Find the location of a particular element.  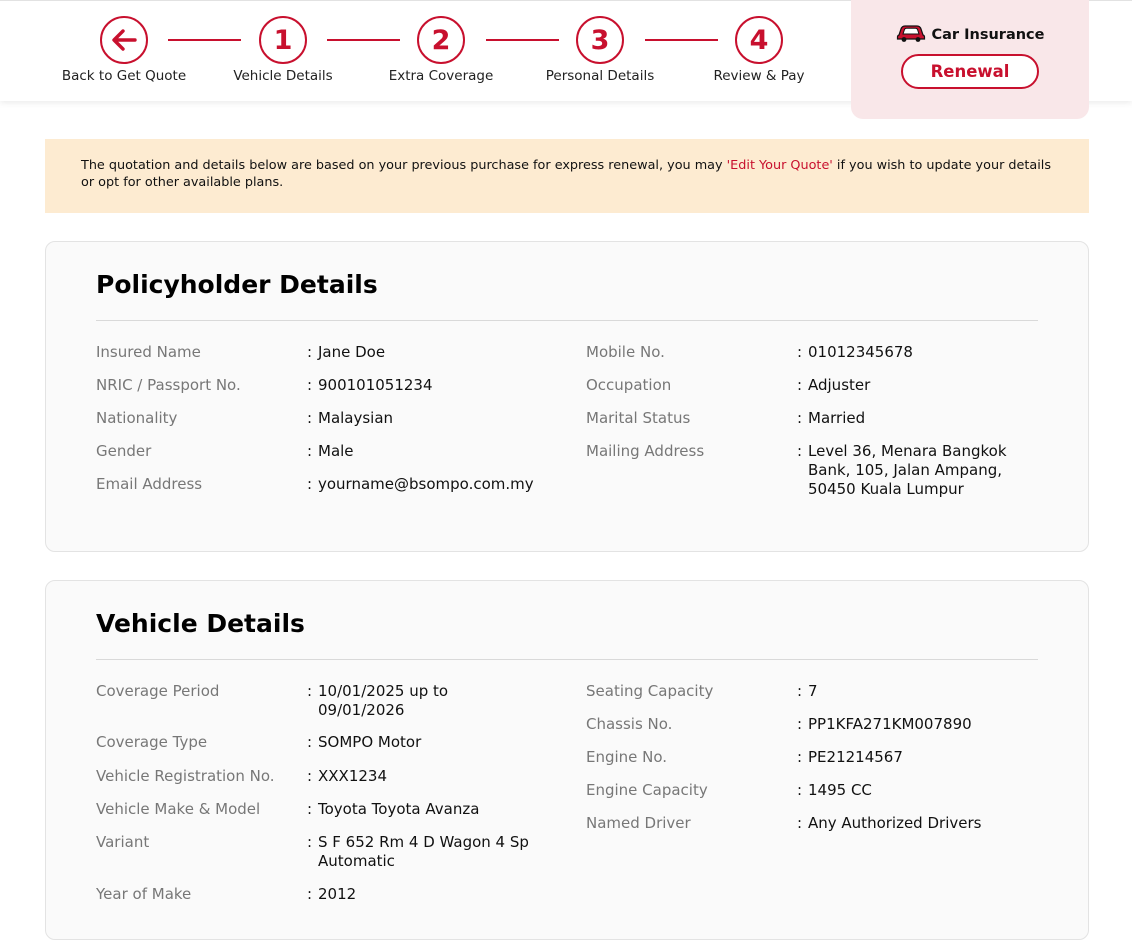

product-title: Car Insurance is located at coordinates (970, 35).